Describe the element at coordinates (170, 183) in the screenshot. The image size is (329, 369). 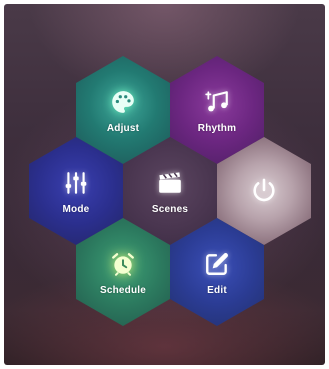
I see `clapperboard-icon` at that location.